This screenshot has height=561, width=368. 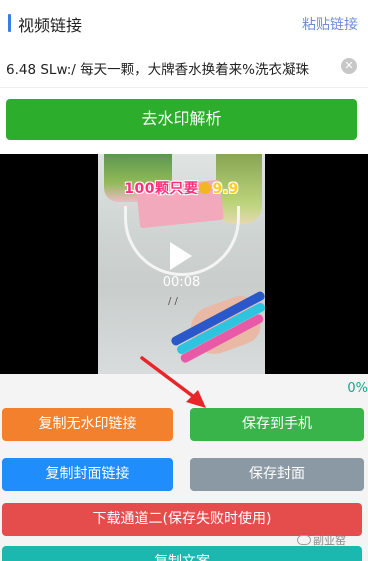 What do you see at coordinates (9, 23) in the screenshot?
I see `header-accent-bar` at bounding box center [9, 23].